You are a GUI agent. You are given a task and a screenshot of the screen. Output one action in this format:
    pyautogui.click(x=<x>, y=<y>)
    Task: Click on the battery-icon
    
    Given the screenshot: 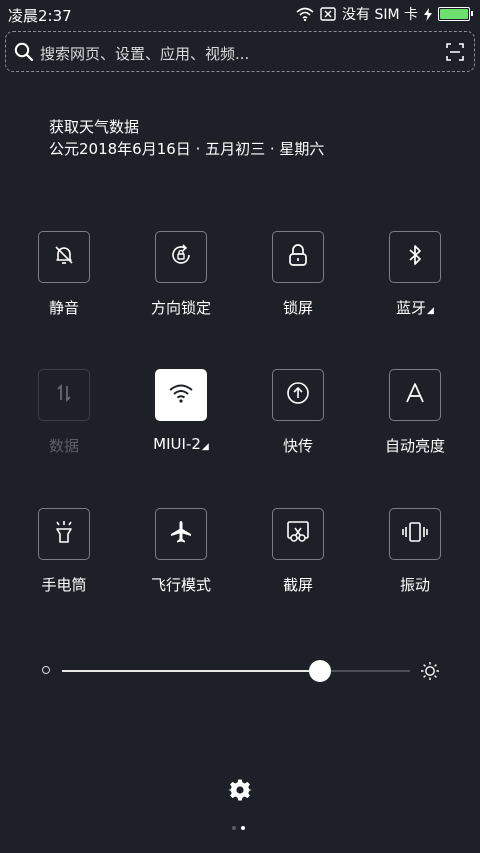 What is the action you would take?
    pyautogui.click(x=455, y=14)
    